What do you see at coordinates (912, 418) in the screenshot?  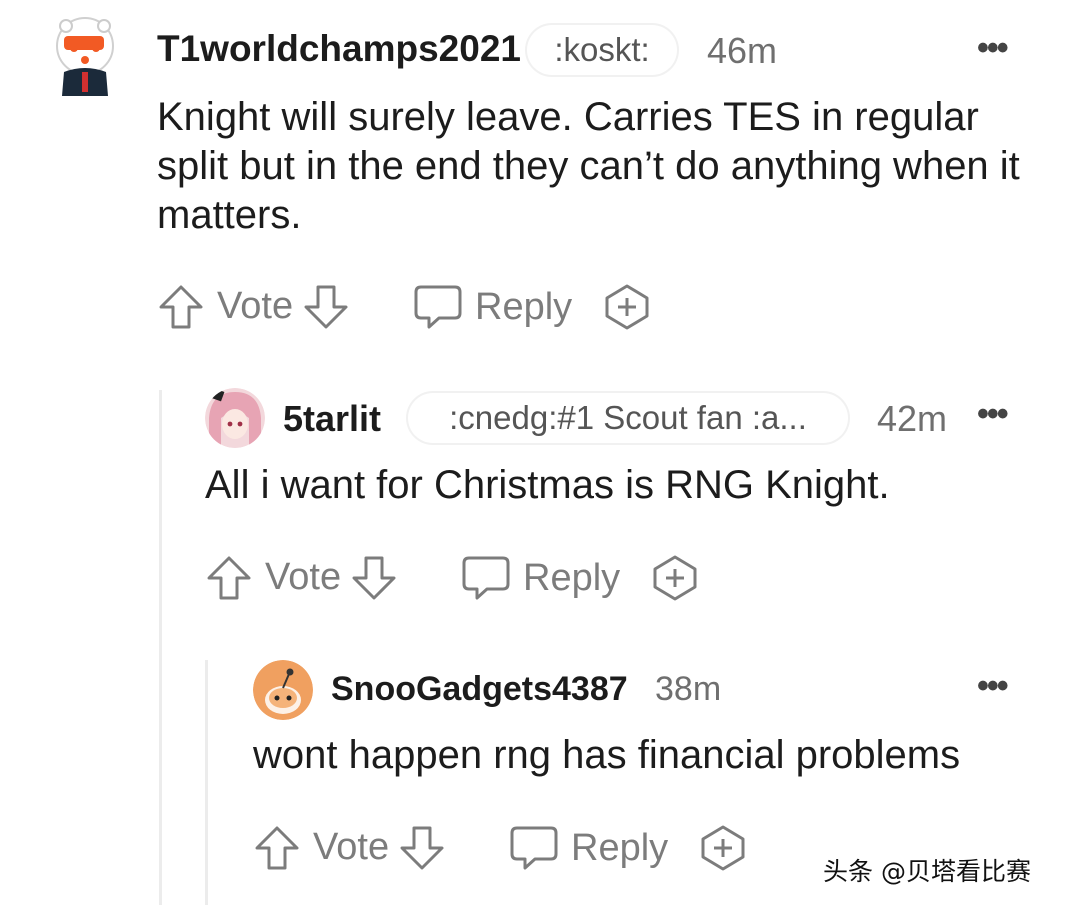 I see `comment-timestamp: 42m` at bounding box center [912, 418].